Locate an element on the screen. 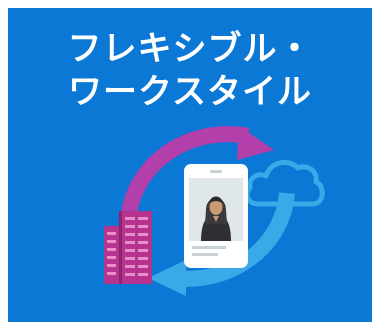 The image size is (380, 327). office-building-icon is located at coordinates (128, 247).